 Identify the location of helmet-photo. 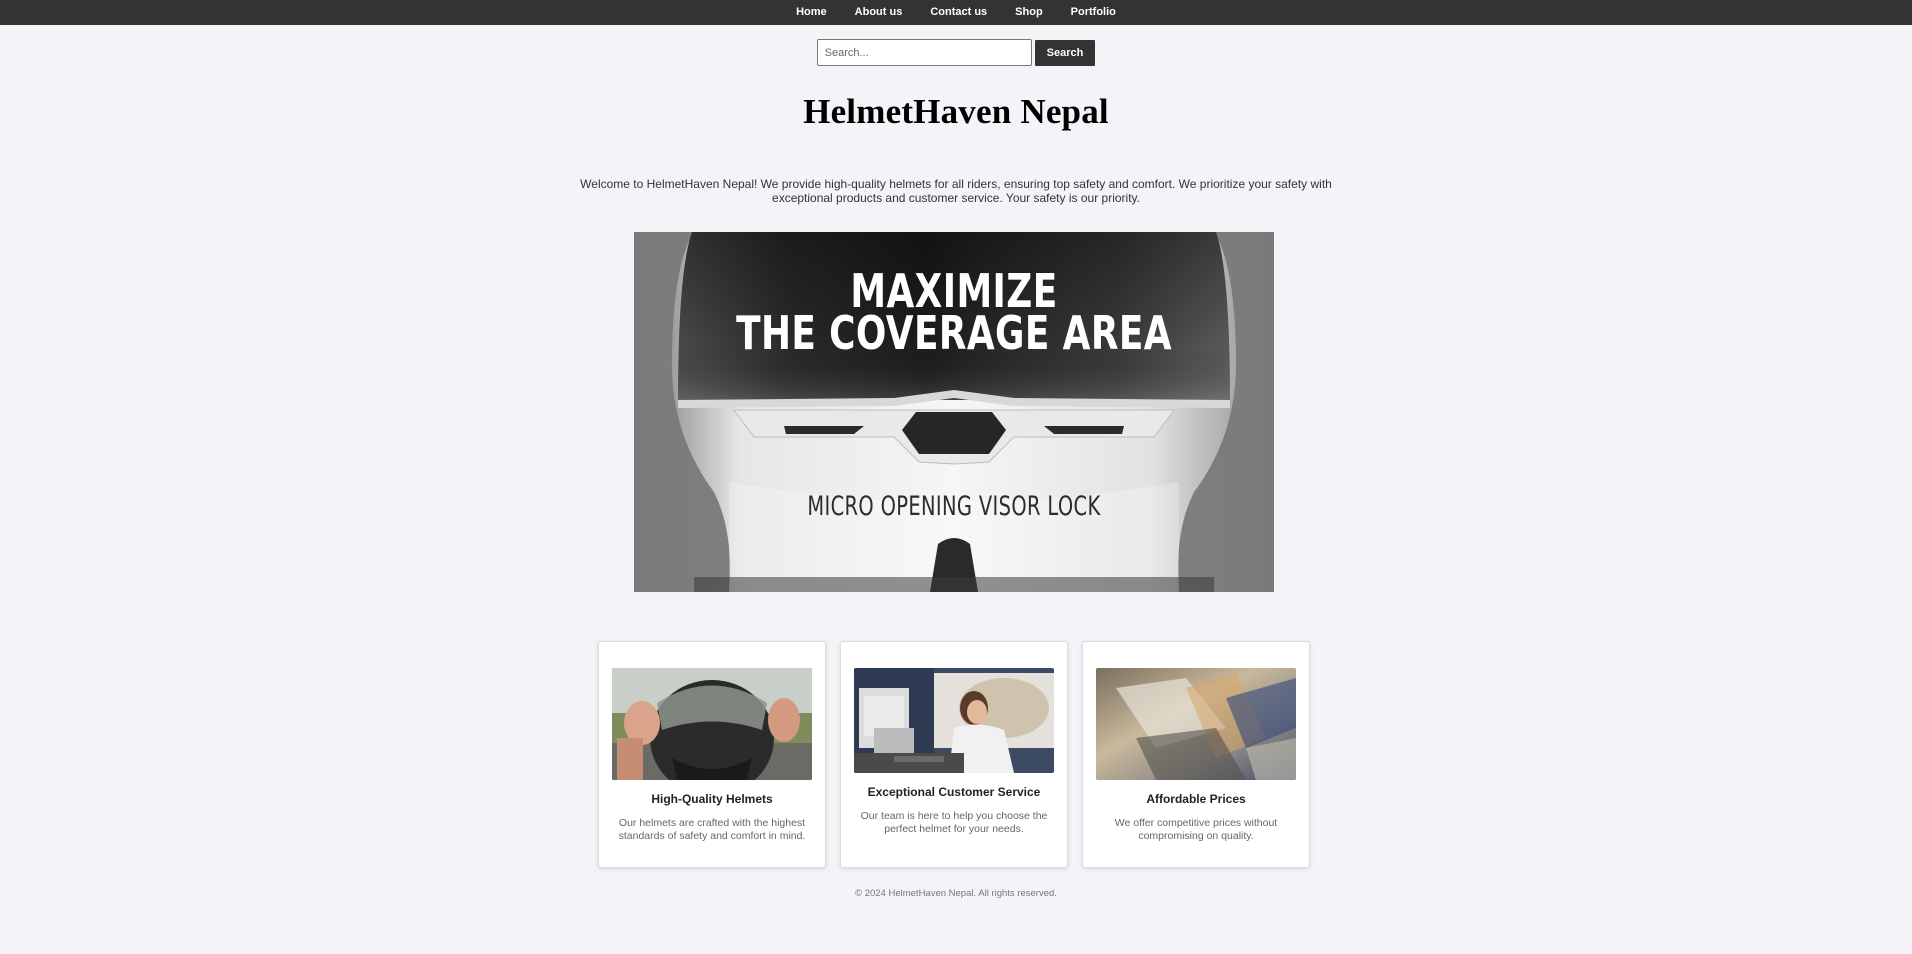
(712, 724).